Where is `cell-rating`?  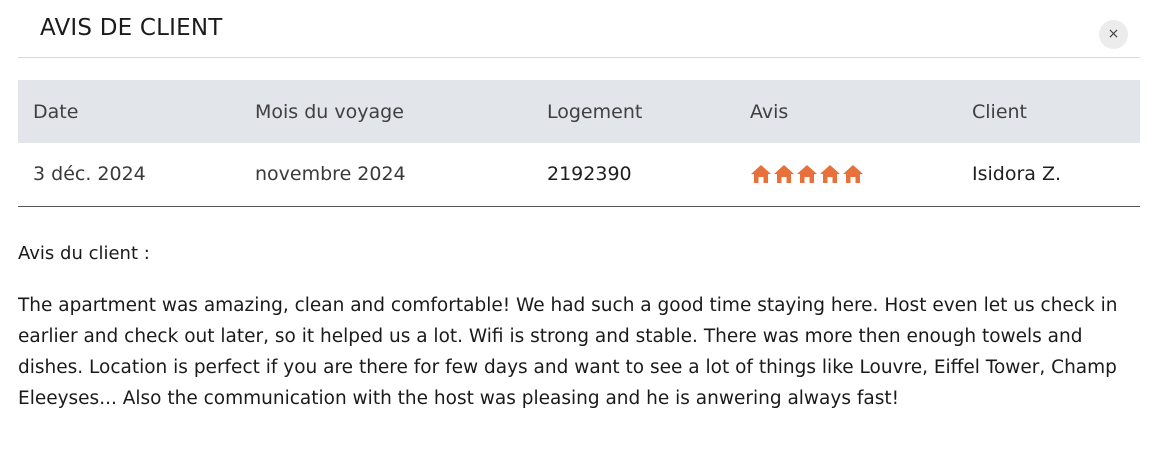 cell-rating is located at coordinates (846, 174).